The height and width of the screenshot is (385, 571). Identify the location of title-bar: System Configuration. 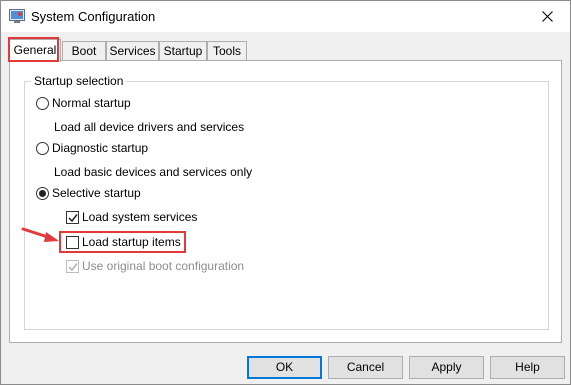
(285, 16).